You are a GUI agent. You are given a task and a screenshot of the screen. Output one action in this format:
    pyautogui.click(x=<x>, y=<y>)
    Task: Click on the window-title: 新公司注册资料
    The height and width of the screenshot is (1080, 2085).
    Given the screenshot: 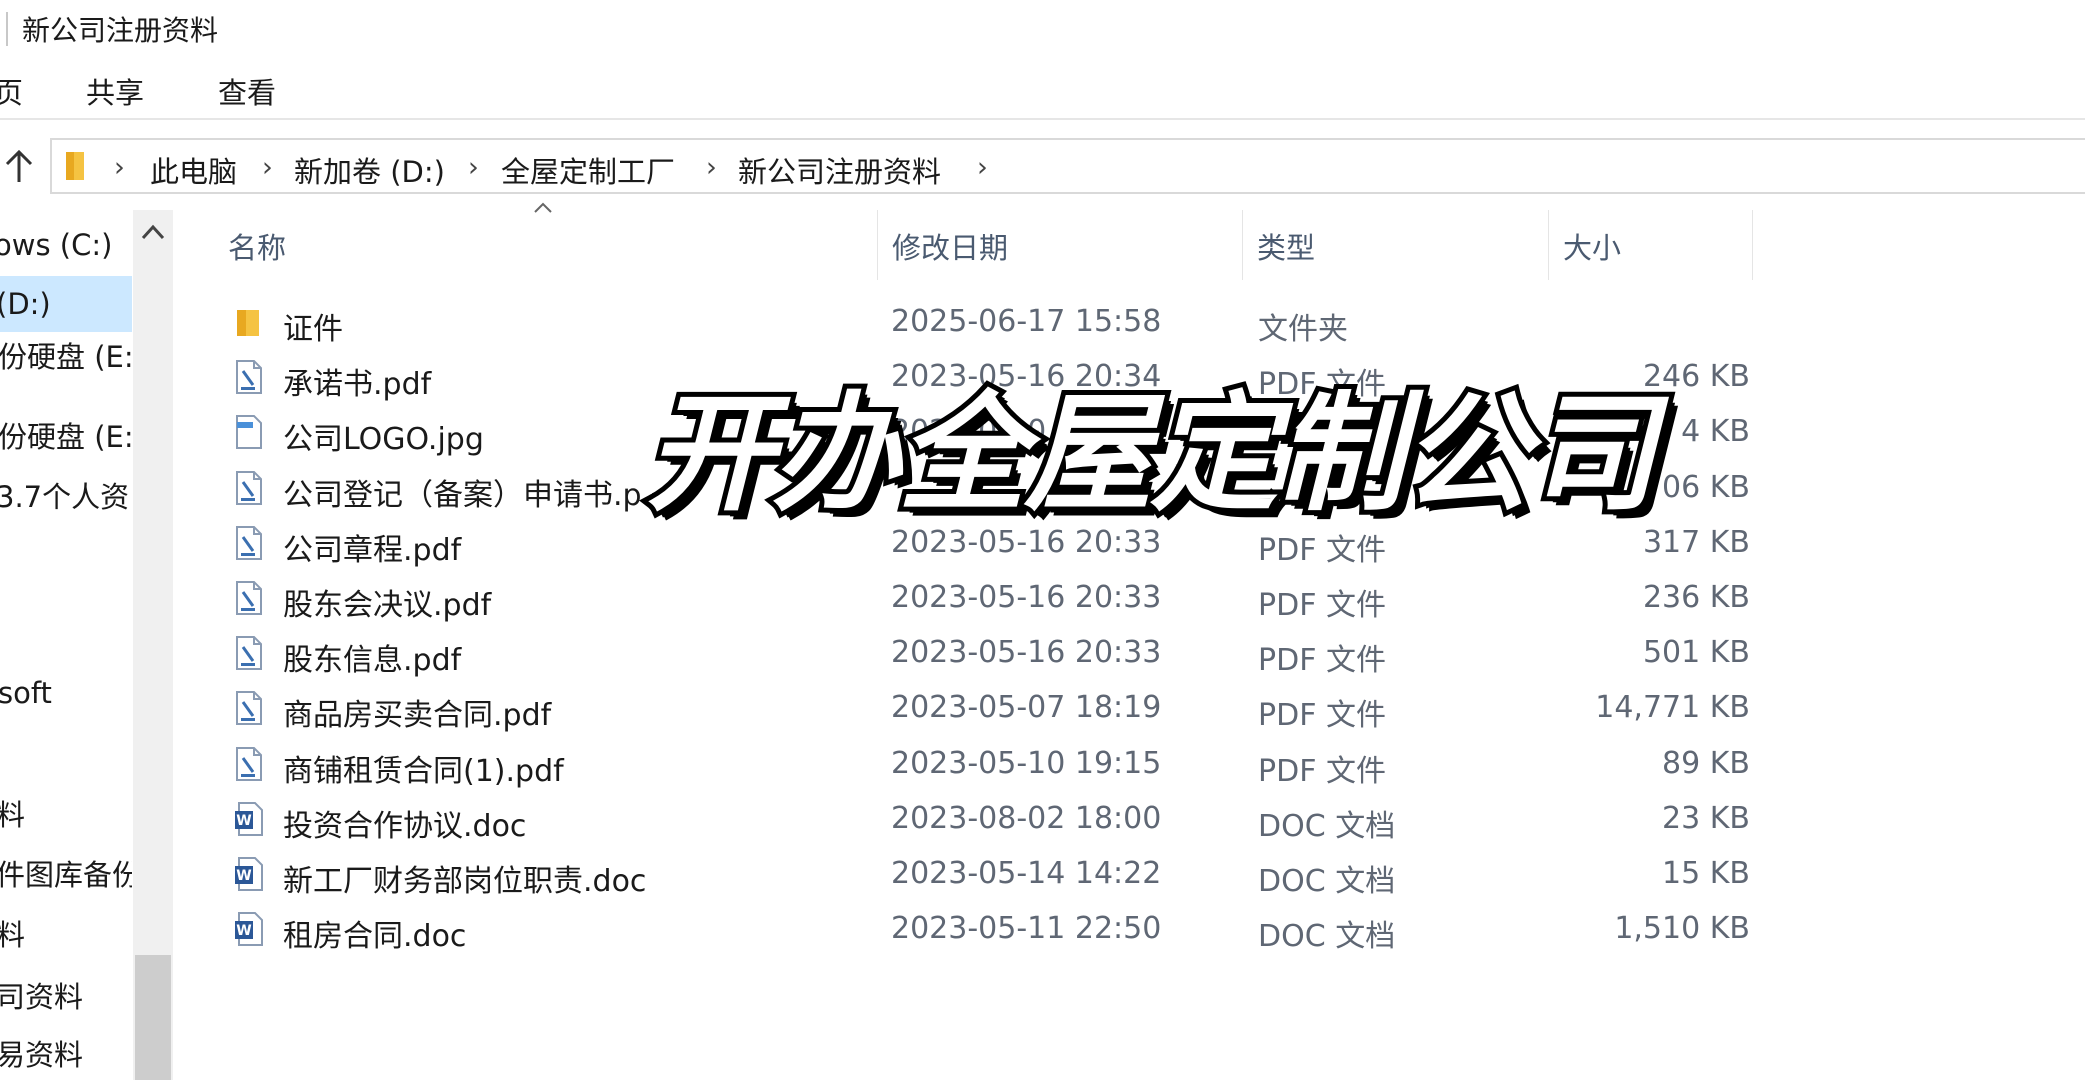 What is the action you would take?
    pyautogui.click(x=120, y=30)
    